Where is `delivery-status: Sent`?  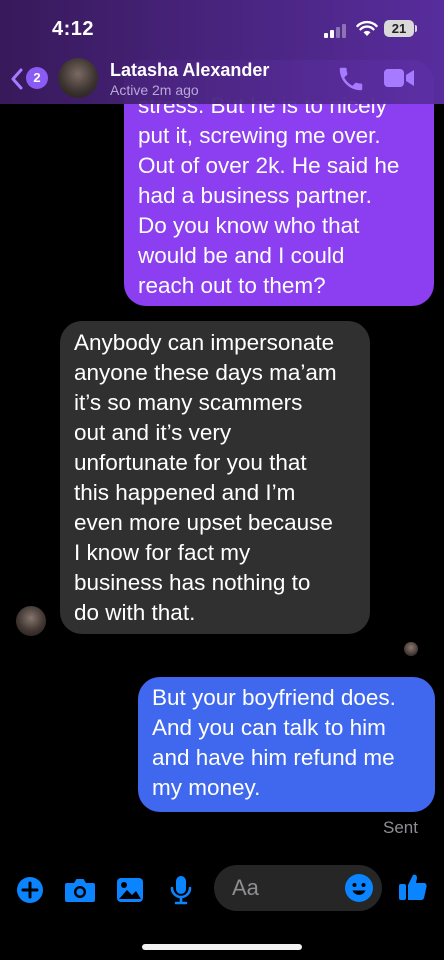 delivery-status: Sent is located at coordinates (400, 827).